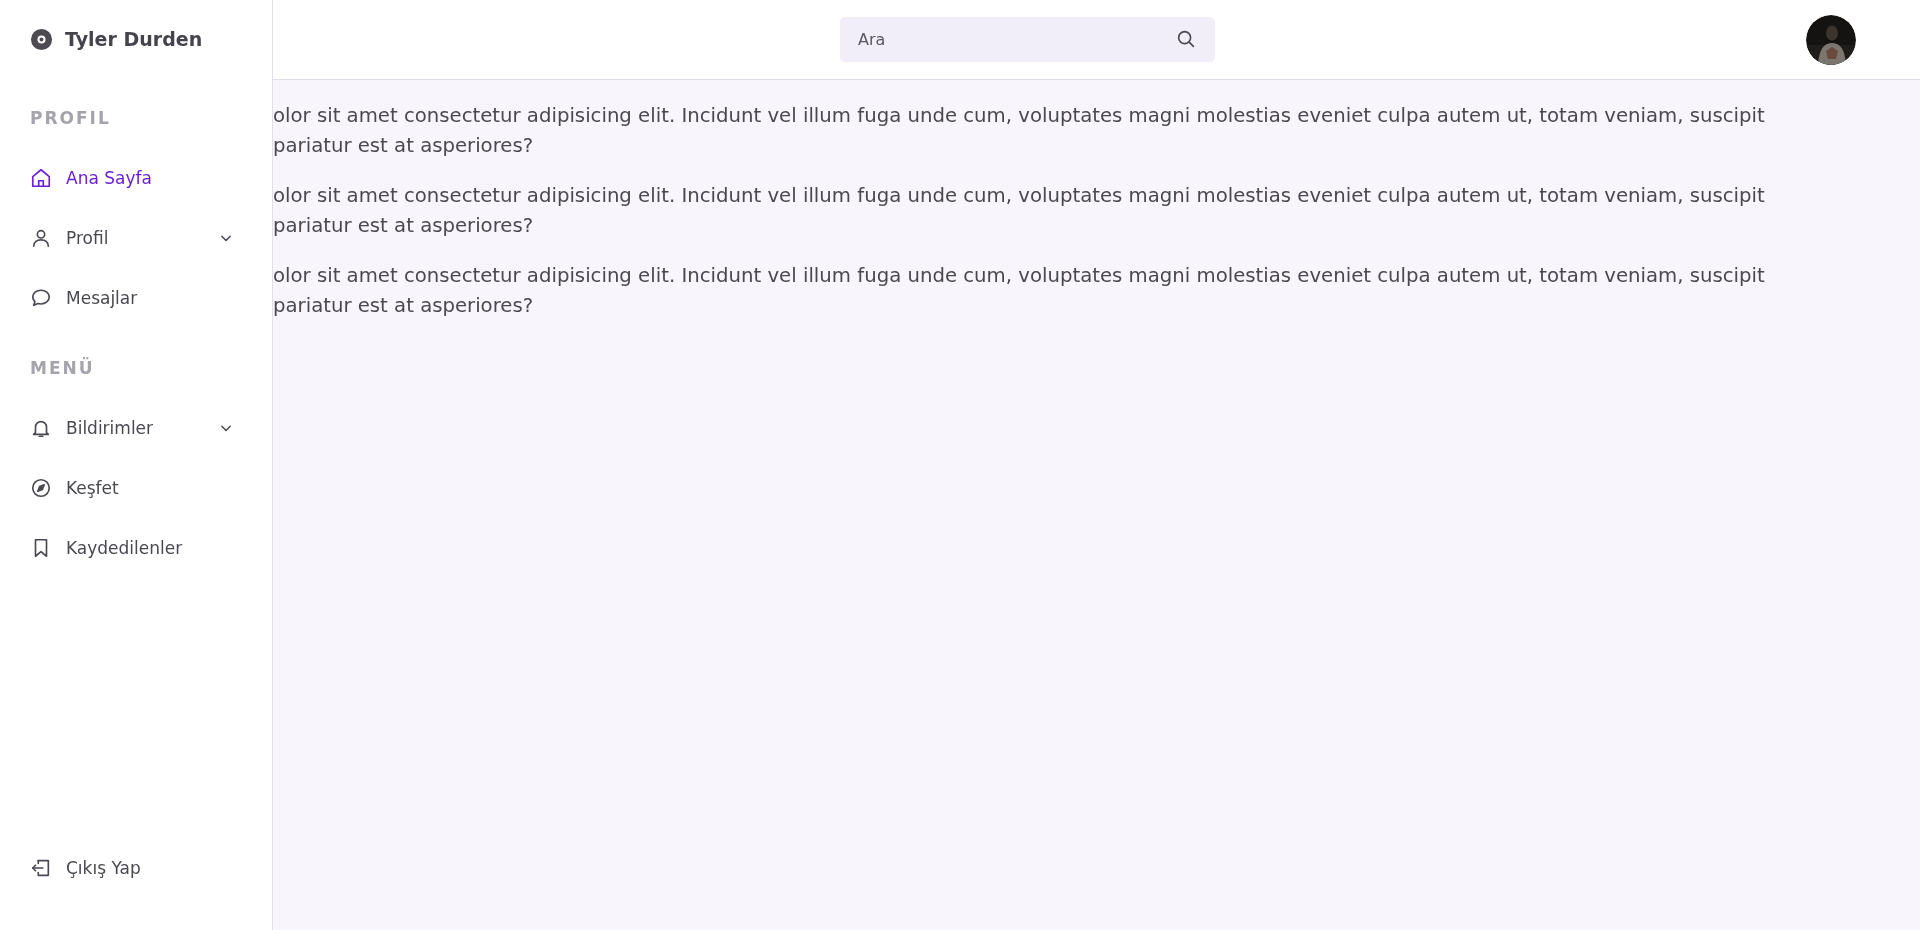 The height and width of the screenshot is (930, 1920). I want to click on brand-name: Tyler Durden, so click(134, 39).